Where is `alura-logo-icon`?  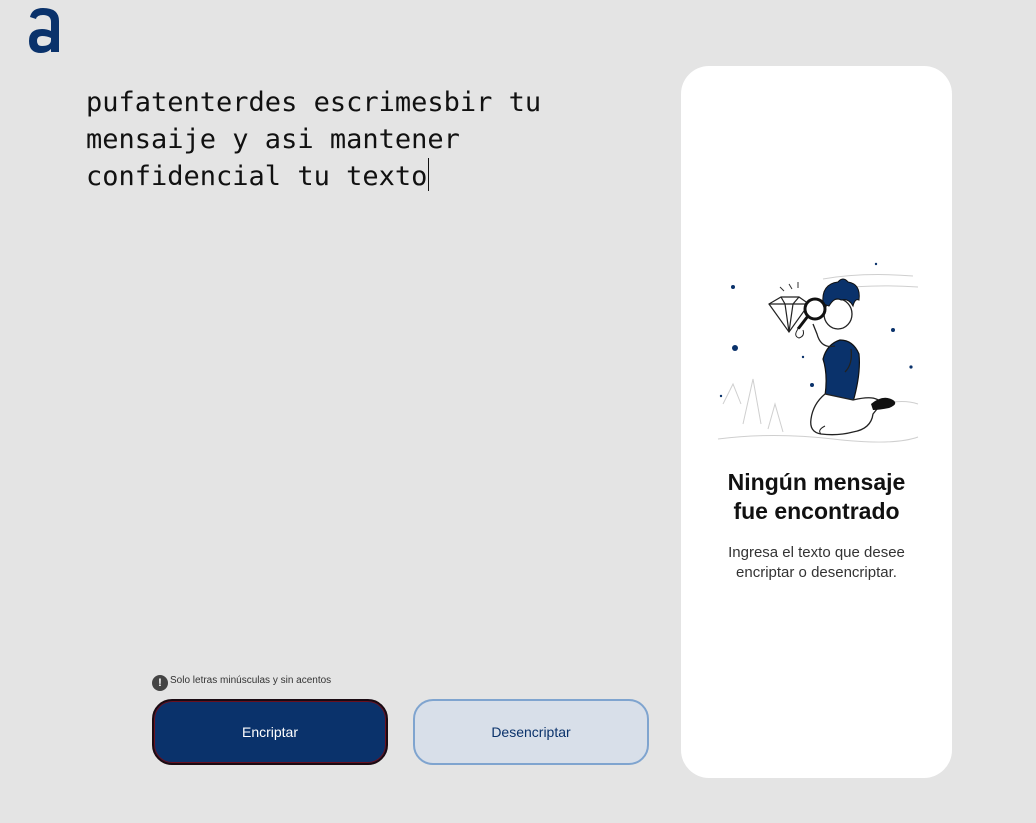
alura-logo-icon is located at coordinates (44, 30).